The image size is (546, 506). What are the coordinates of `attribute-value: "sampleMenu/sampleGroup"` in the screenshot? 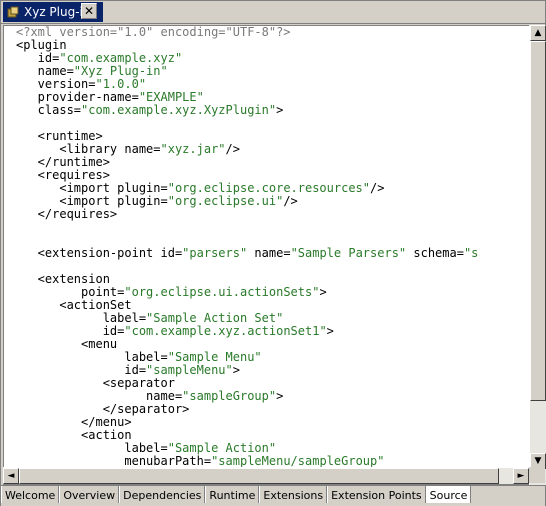 It's located at (298, 461).